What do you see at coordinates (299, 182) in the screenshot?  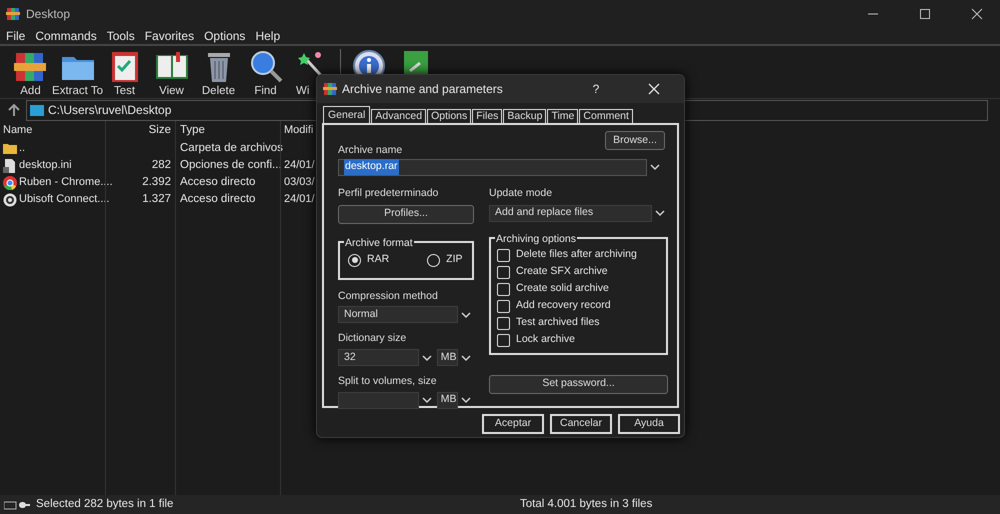 I see `file-date: 03/03/` at bounding box center [299, 182].